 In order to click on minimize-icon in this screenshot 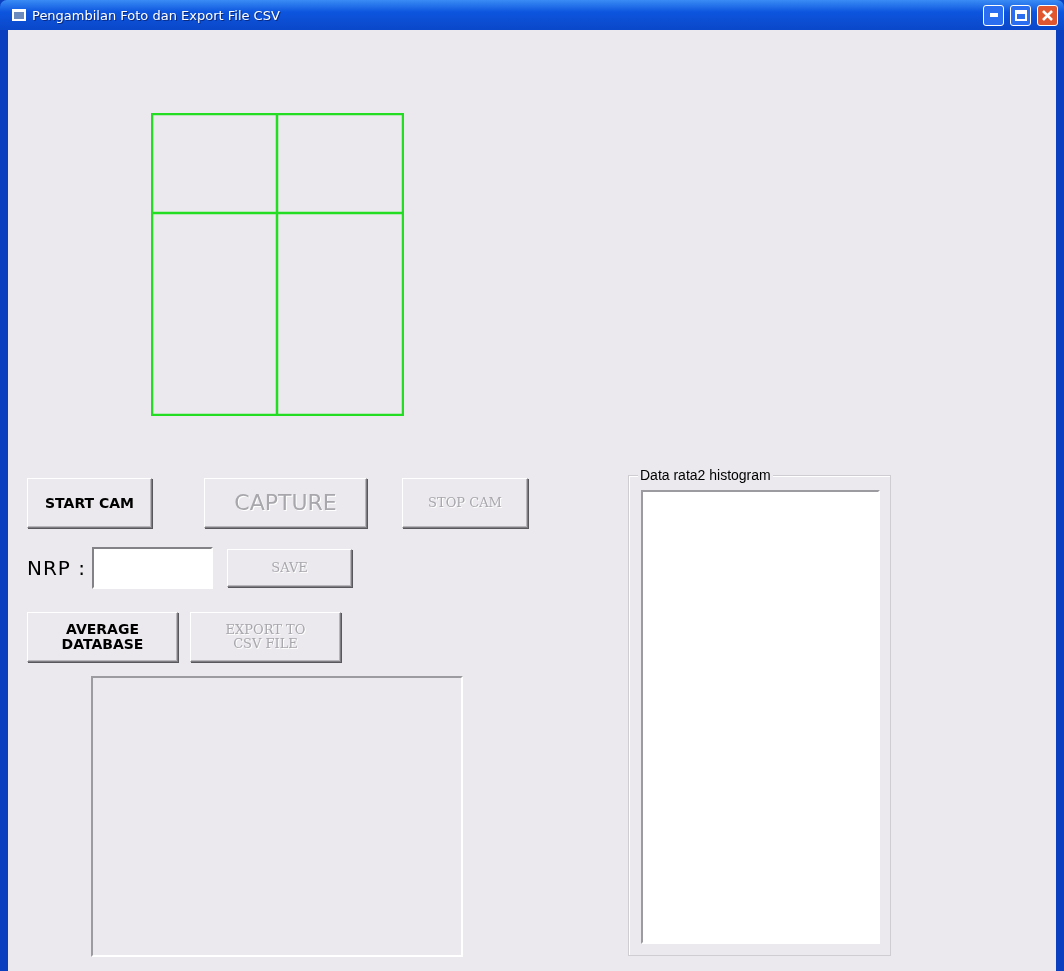, I will do `click(993, 15)`.